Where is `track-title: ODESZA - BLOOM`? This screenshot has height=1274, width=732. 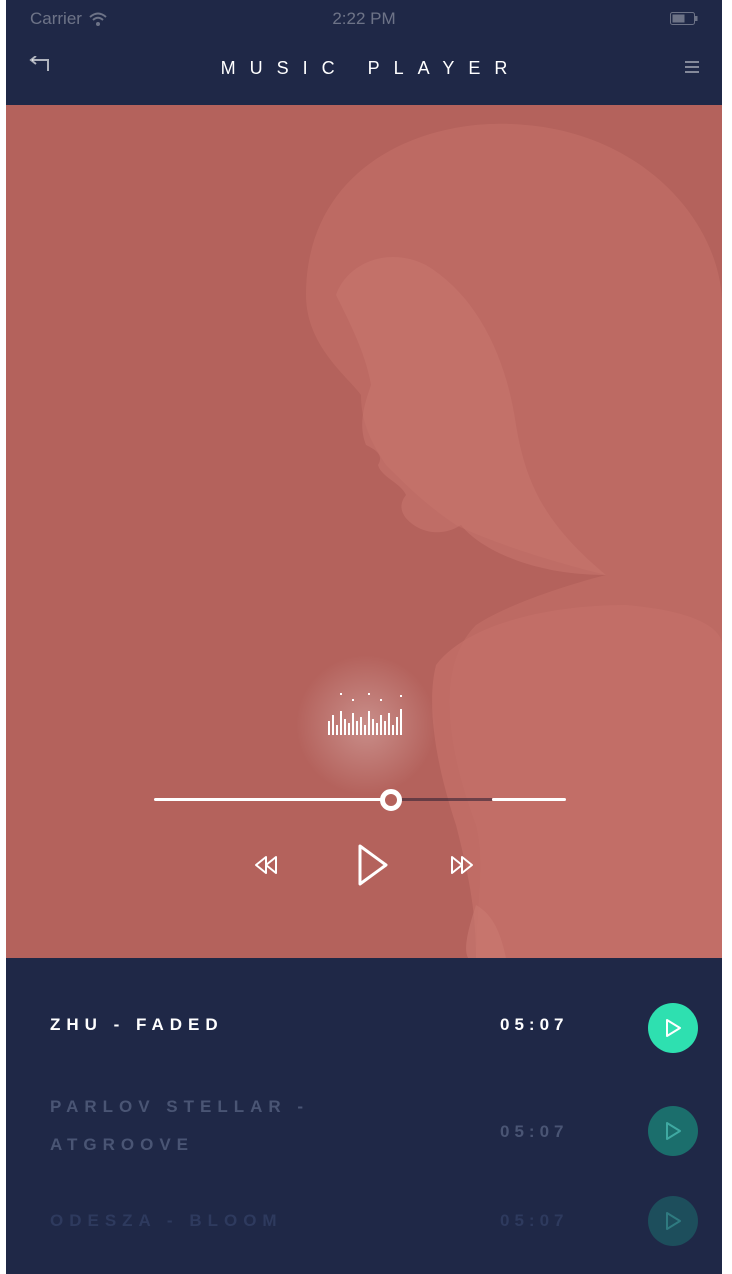 track-title: ODESZA - BLOOM is located at coordinates (166, 1220).